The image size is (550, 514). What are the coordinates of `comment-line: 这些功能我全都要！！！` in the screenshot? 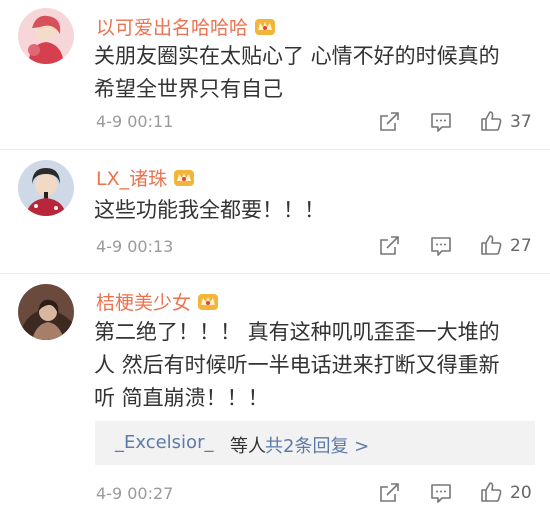 It's located at (209, 210).